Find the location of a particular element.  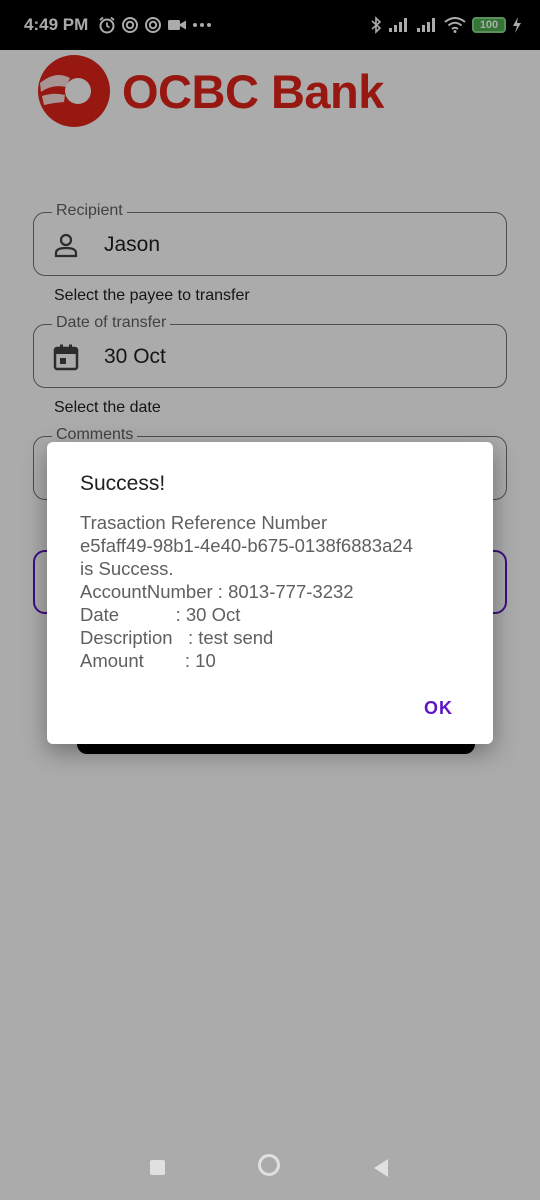

system-nav-bar is located at coordinates (270, 1170).